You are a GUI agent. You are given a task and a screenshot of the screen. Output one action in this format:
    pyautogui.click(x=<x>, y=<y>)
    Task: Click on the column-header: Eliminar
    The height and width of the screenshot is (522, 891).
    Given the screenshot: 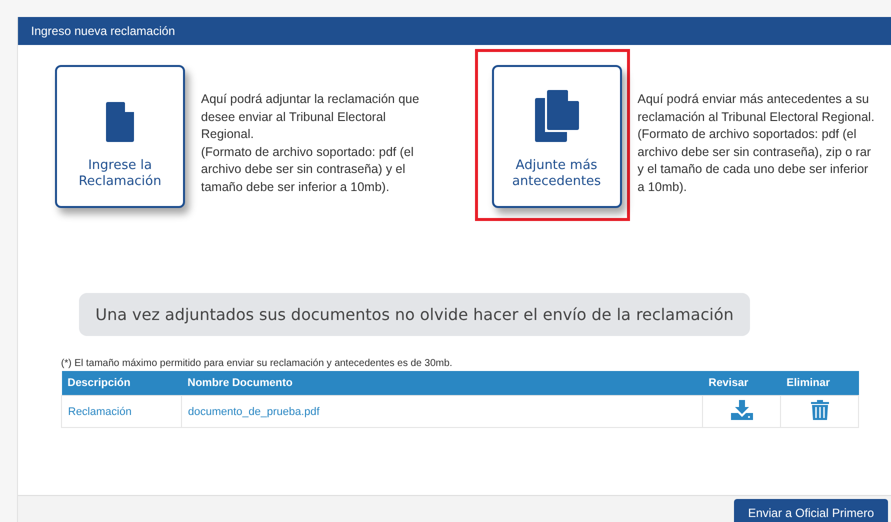 What is the action you would take?
    pyautogui.click(x=819, y=383)
    